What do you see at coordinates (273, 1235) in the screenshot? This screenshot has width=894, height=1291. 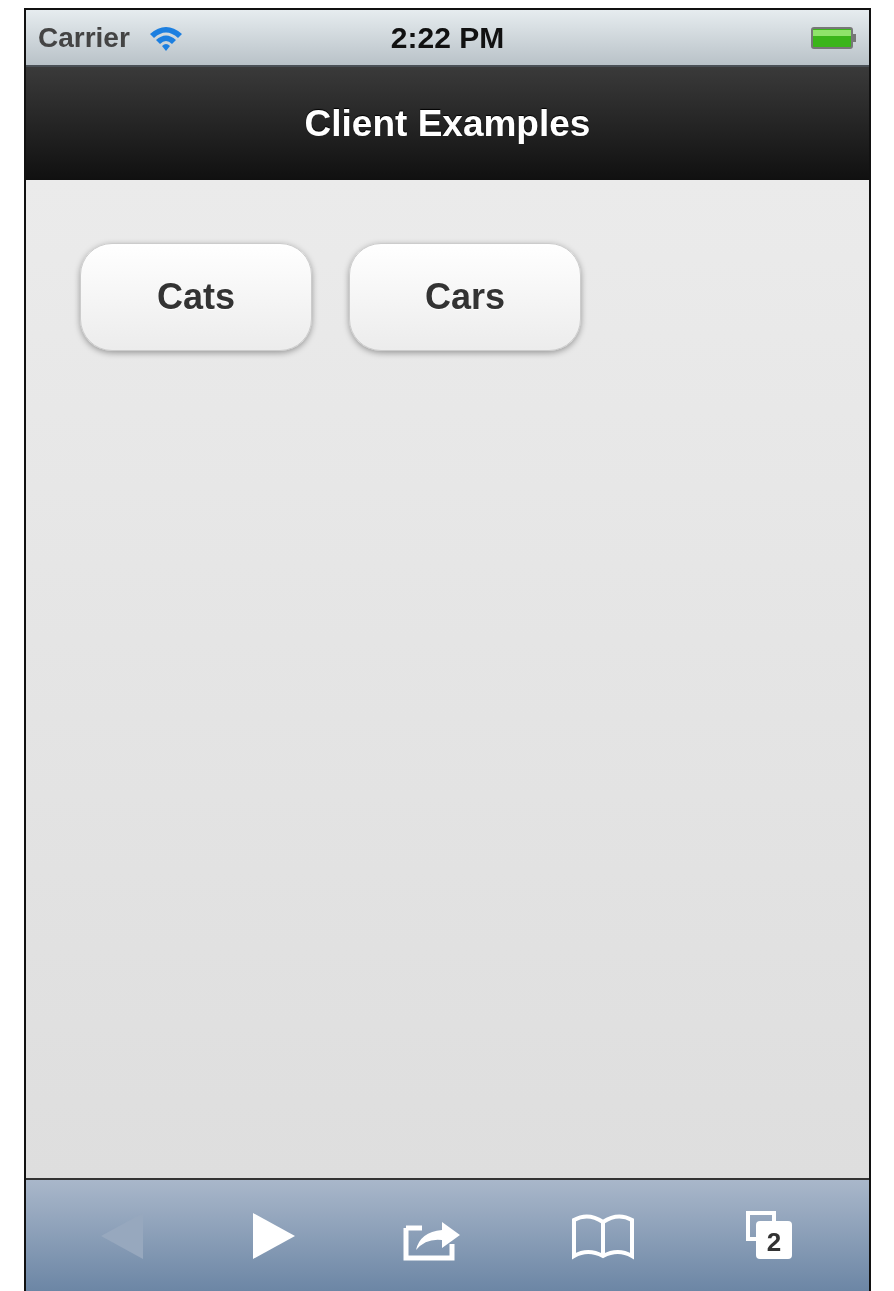 I see `forward-icon` at bounding box center [273, 1235].